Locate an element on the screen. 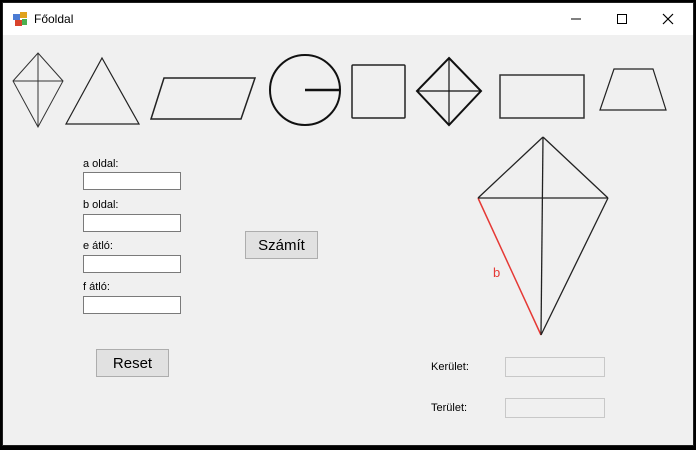 The height and width of the screenshot is (450, 696). calculate-button: Számít is located at coordinates (281, 245).